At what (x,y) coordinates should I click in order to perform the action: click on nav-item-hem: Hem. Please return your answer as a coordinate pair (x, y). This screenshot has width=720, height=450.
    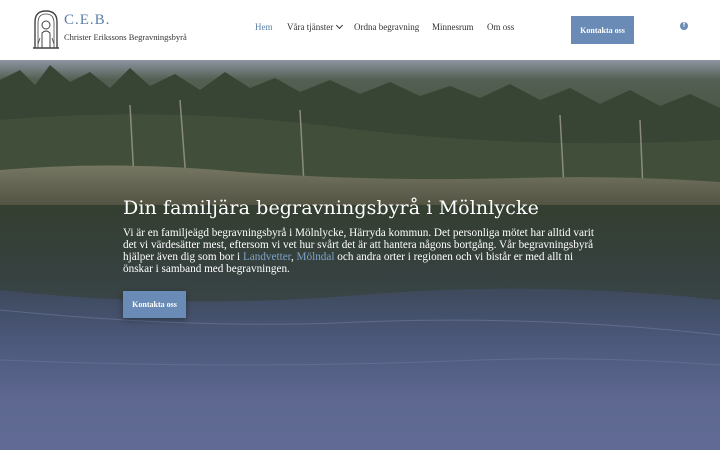
    Looking at the image, I should click on (264, 27).